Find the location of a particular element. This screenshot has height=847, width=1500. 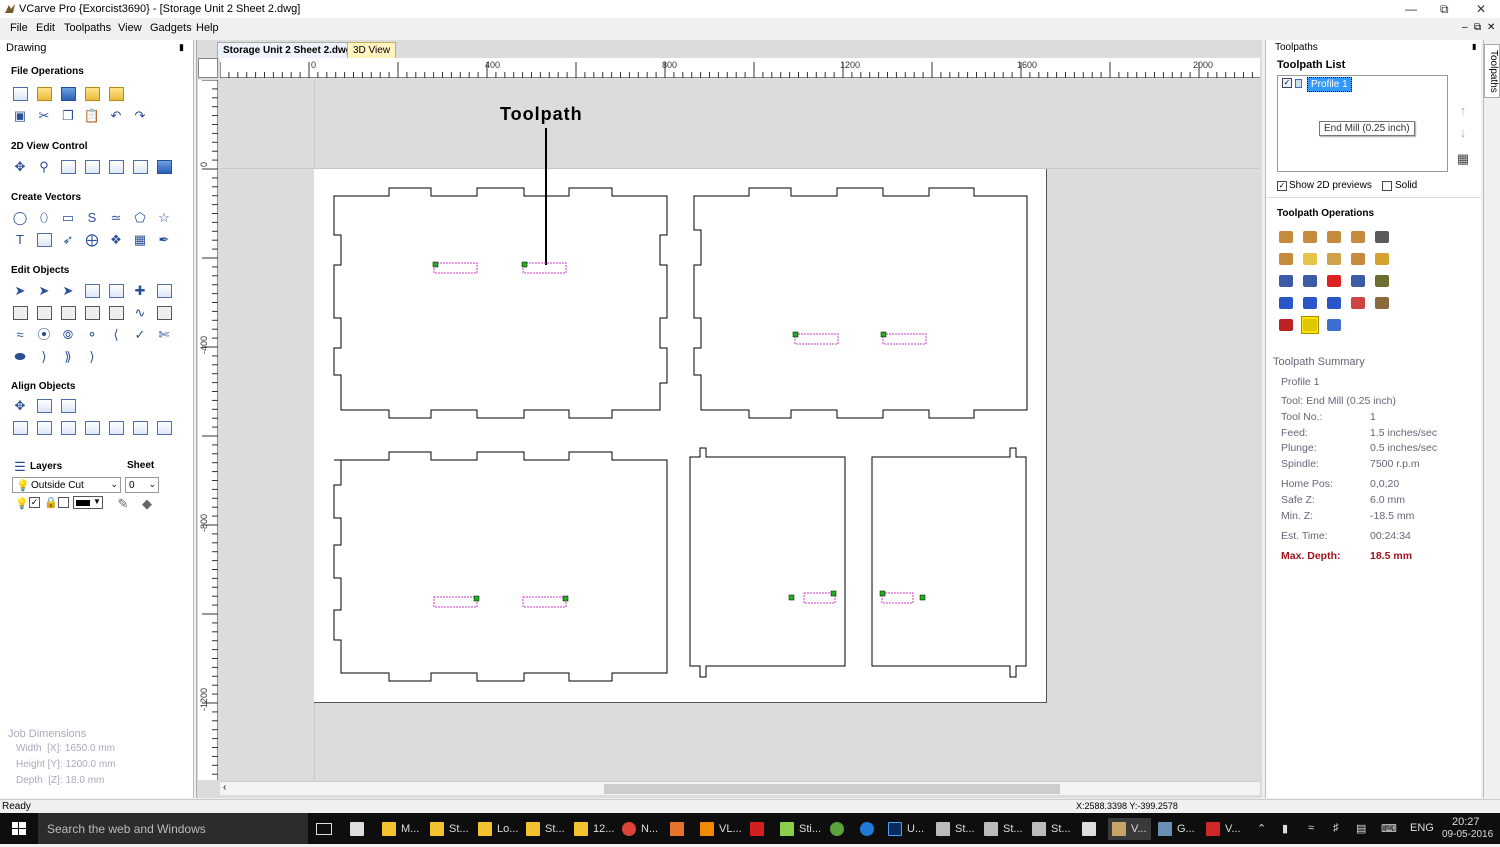

layer-fill-box is located at coordinates (63, 502).